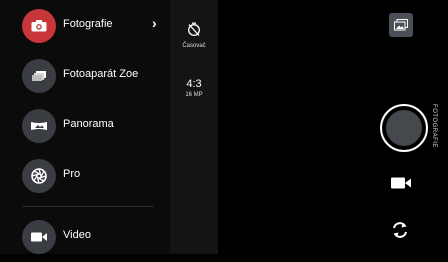  What do you see at coordinates (88, 206) in the screenshot?
I see `menu-divider` at bounding box center [88, 206].